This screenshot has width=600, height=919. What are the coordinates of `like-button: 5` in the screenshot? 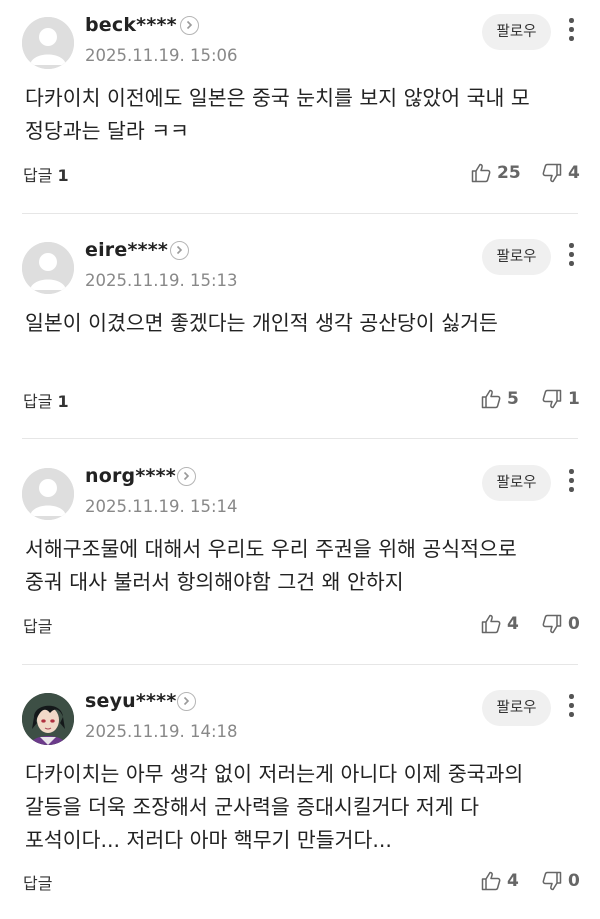 It's located at (499, 399).